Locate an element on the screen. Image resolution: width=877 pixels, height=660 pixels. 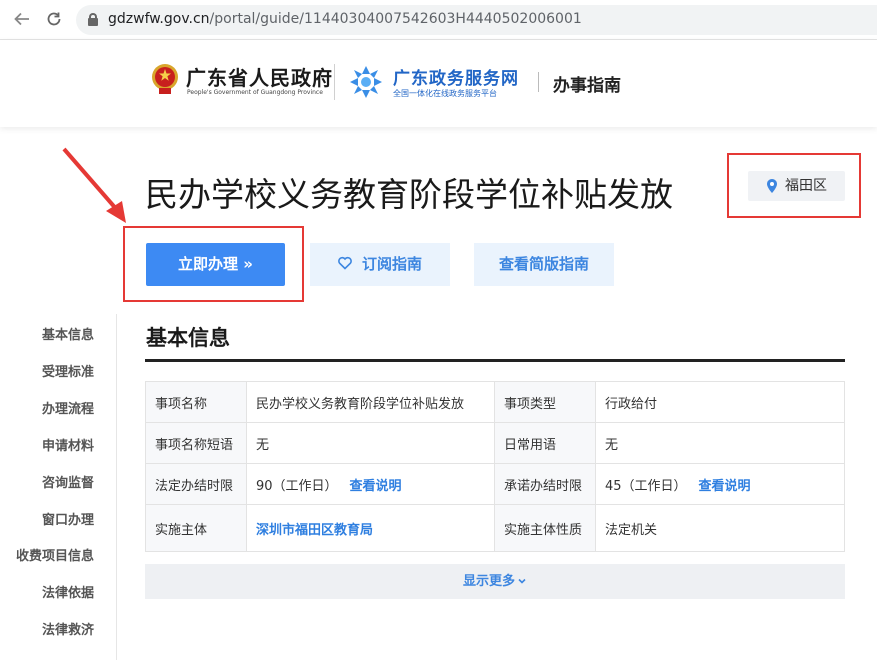
region-label: 福田区 is located at coordinates (806, 186).